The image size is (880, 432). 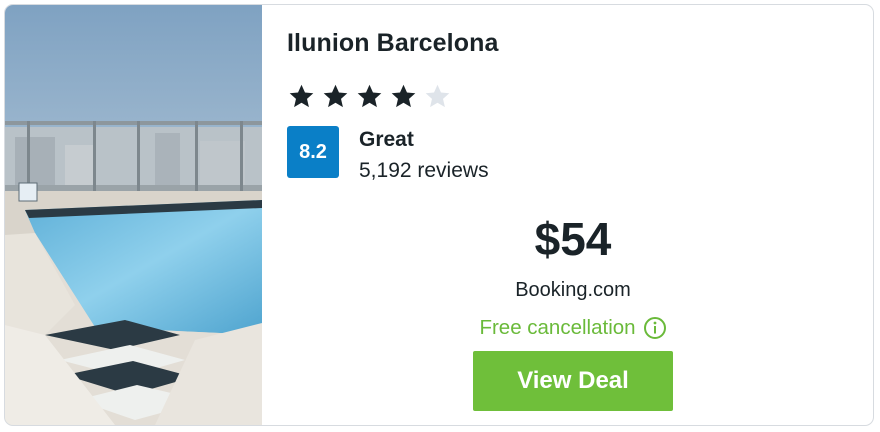 I want to click on rating-text: Great 5,192 reviews, so click(x=424, y=156).